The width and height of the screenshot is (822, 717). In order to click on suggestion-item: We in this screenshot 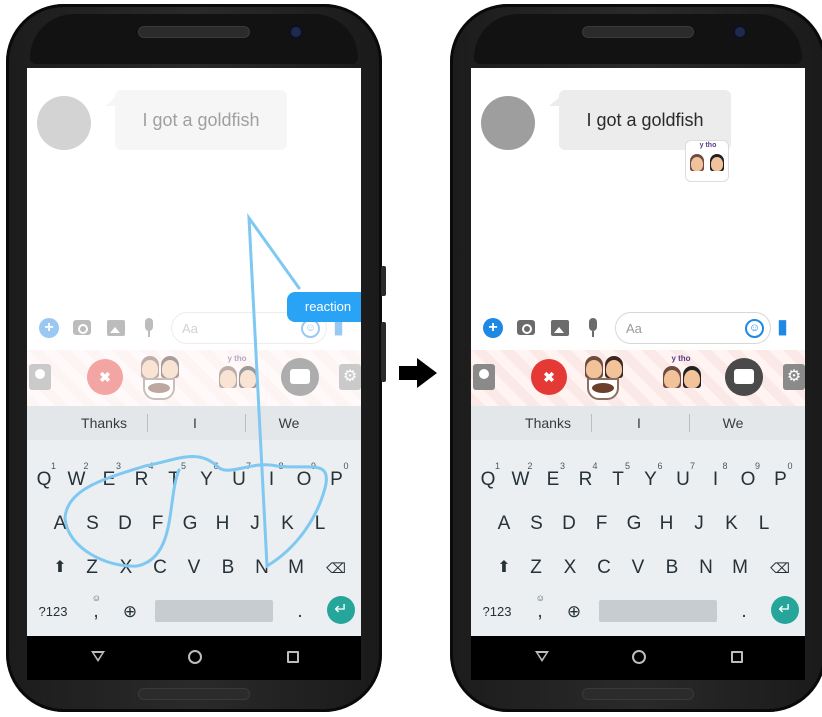, I will do `click(289, 423)`.